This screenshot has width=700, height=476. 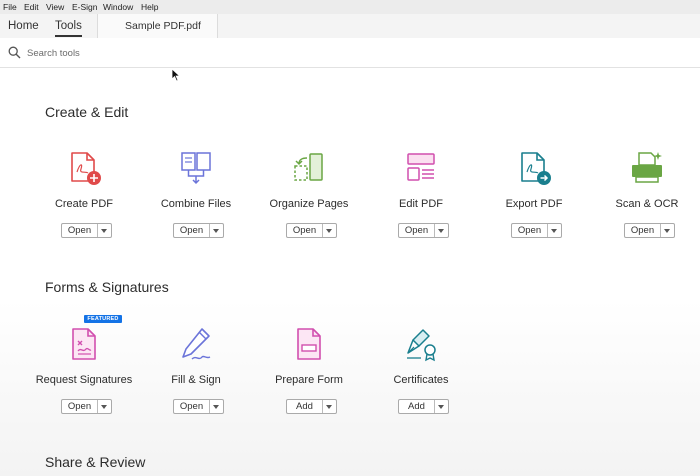 I want to click on tool-fill-sign: Fill & Sign Open, so click(x=196, y=373).